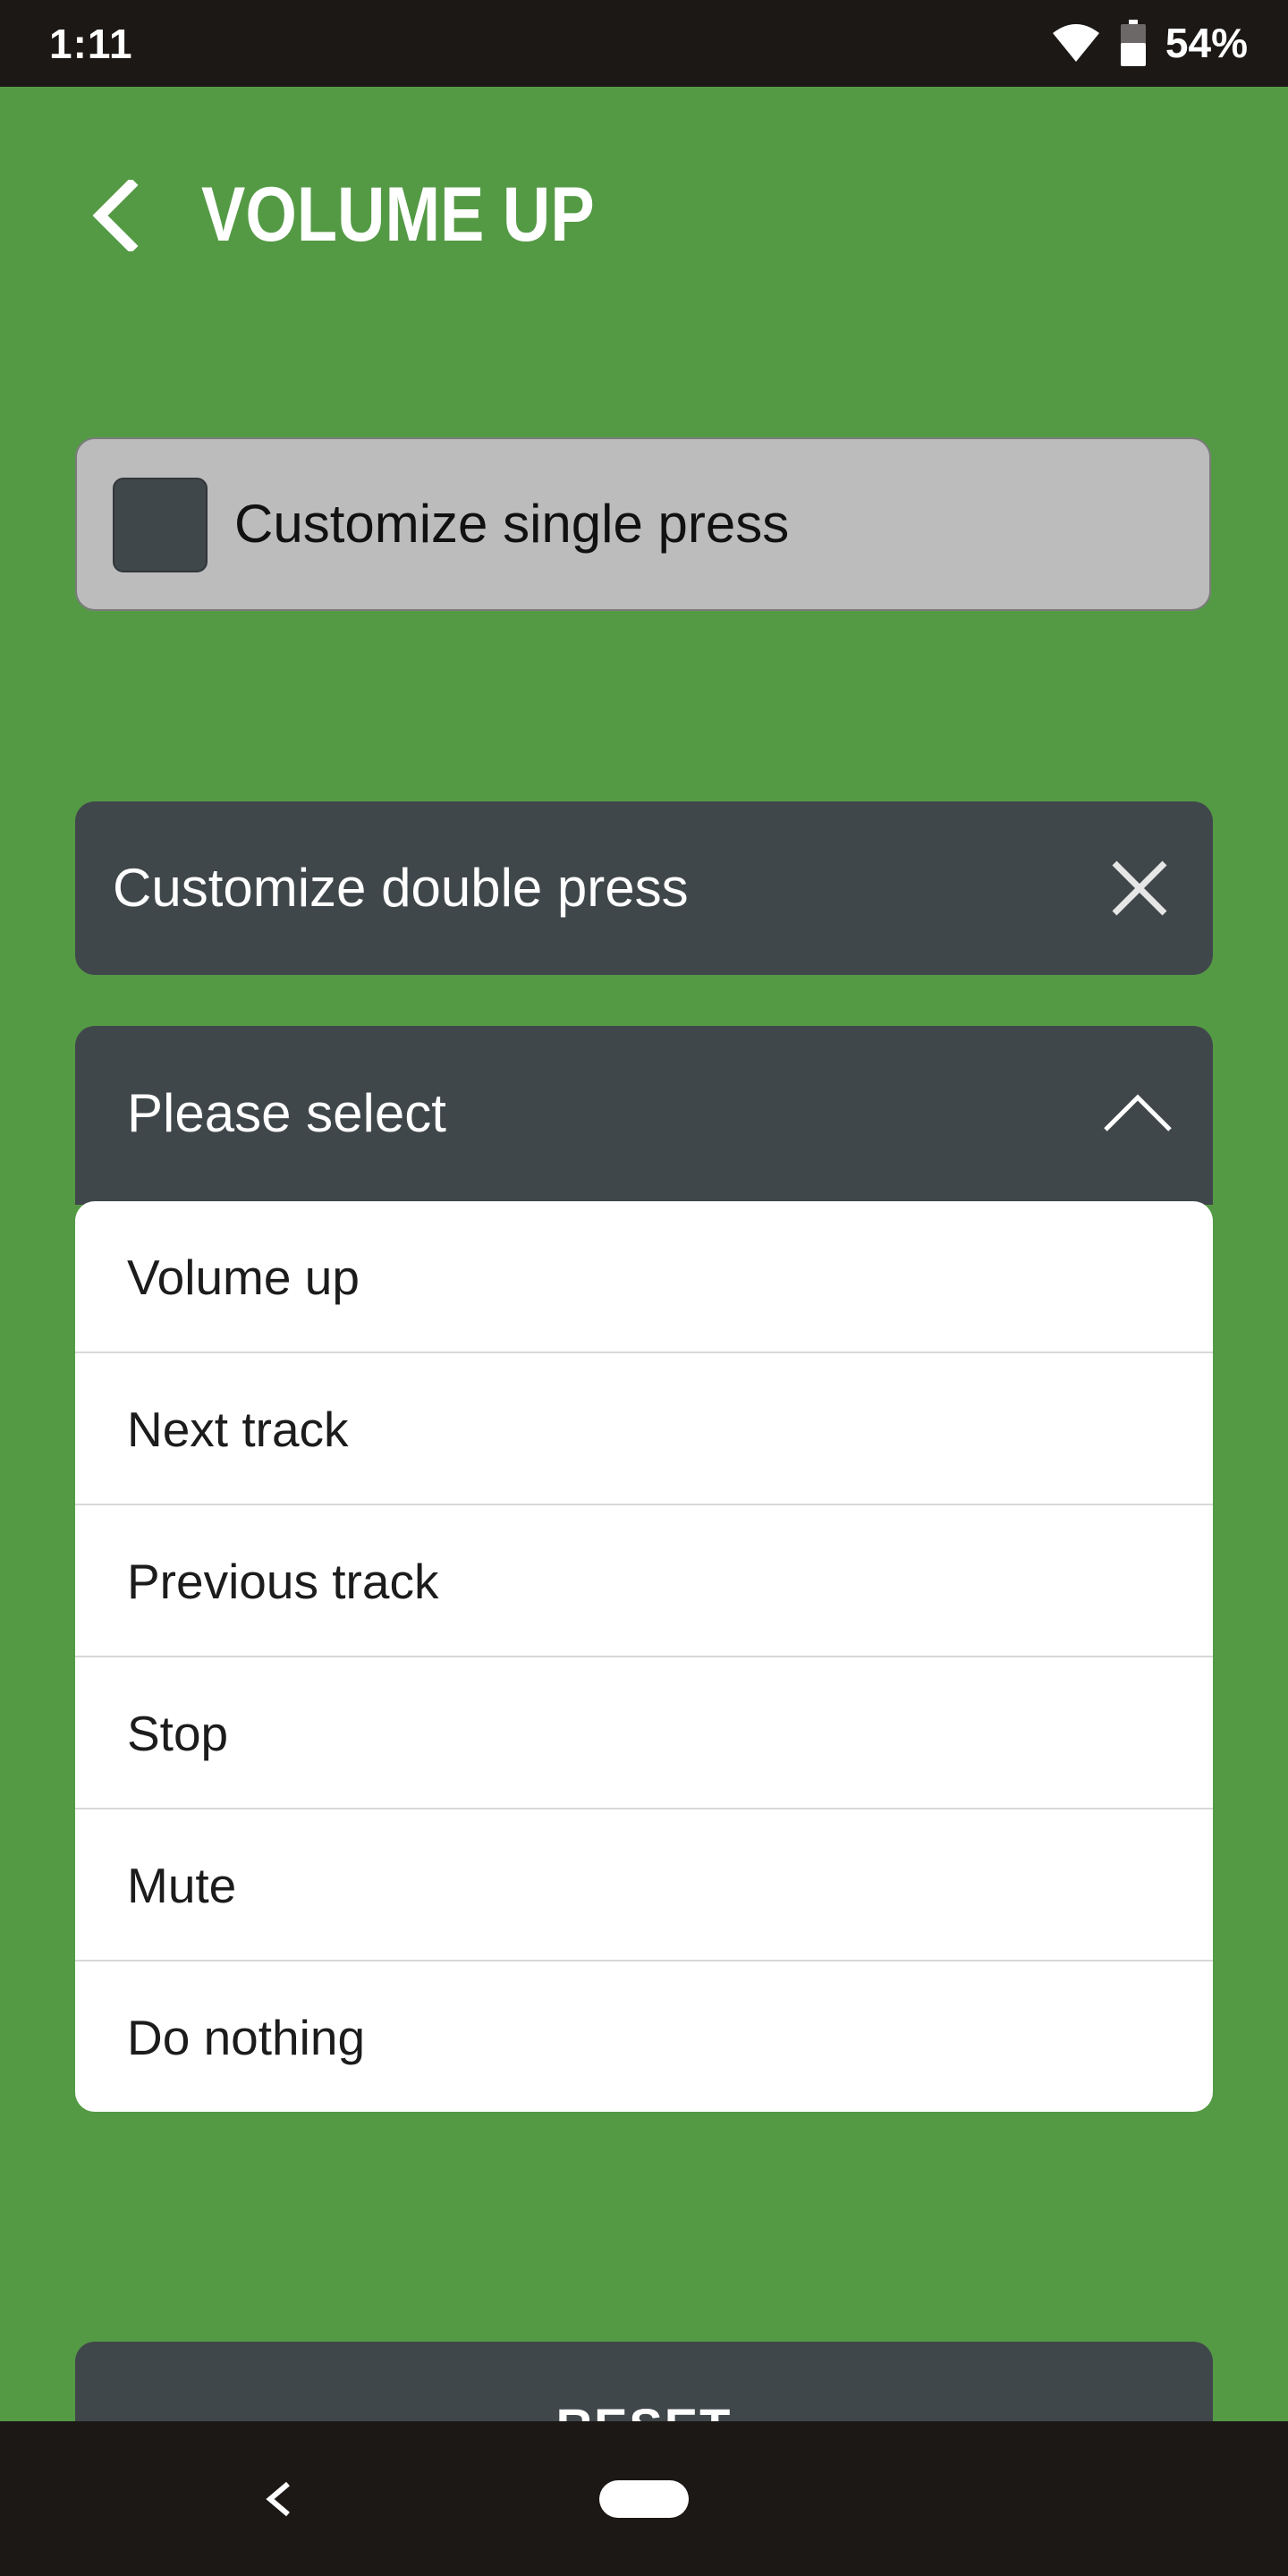 This screenshot has height=2576, width=1288. Describe the element at coordinates (644, 1884) in the screenshot. I see `option-mute: Mute` at that location.